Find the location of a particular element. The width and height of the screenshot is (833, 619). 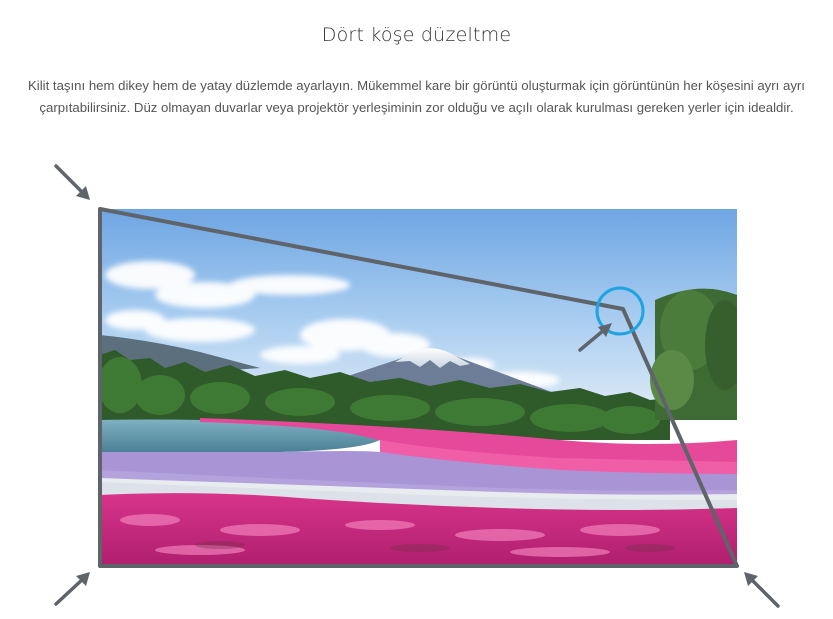

bottom-right-arrow-icon is located at coordinates (762, 590).